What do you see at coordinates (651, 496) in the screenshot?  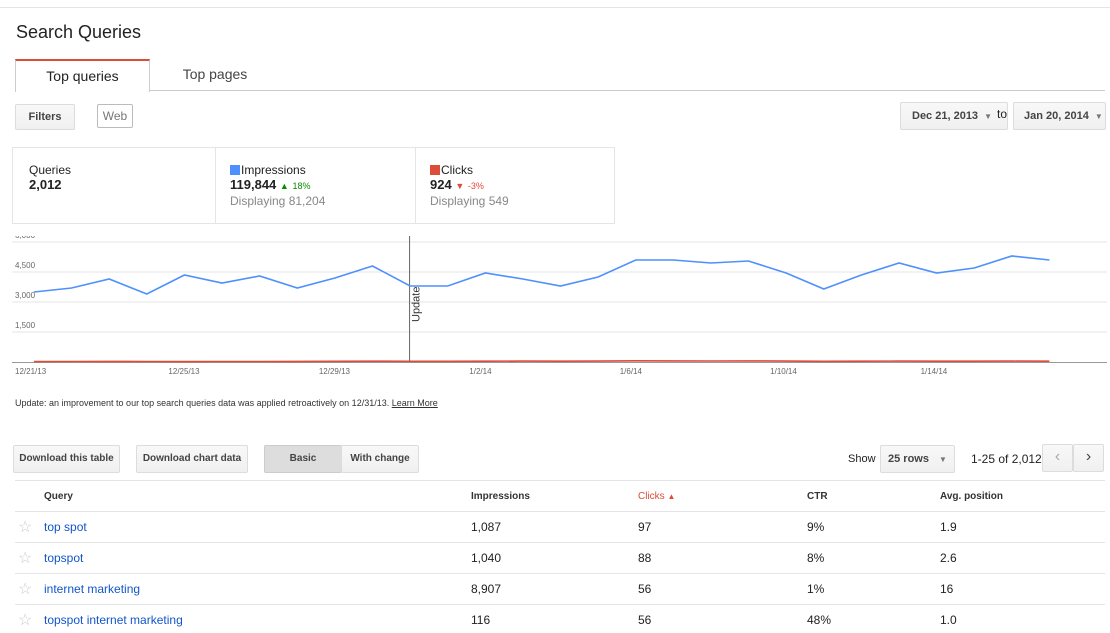 I see `col-clicks-label: Clicks` at bounding box center [651, 496].